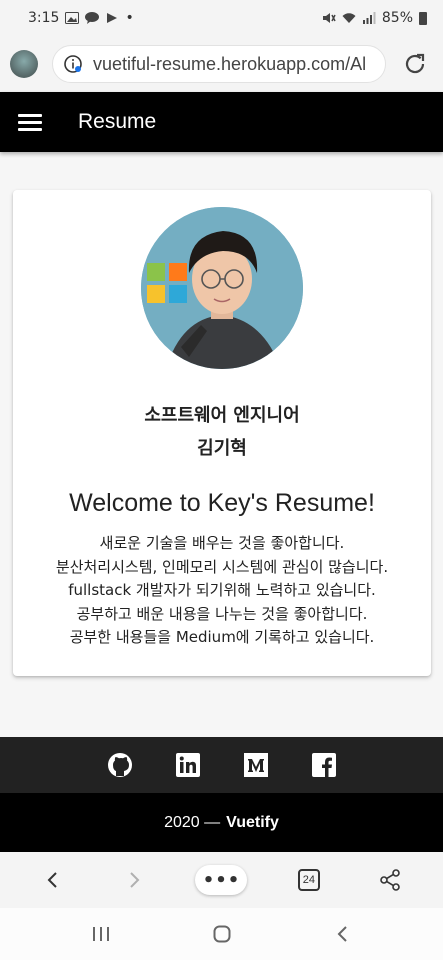 The image size is (443, 960). Describe the element at coordinates (117, 121) in the screenshot. I see `app-title: Resume` at that location.